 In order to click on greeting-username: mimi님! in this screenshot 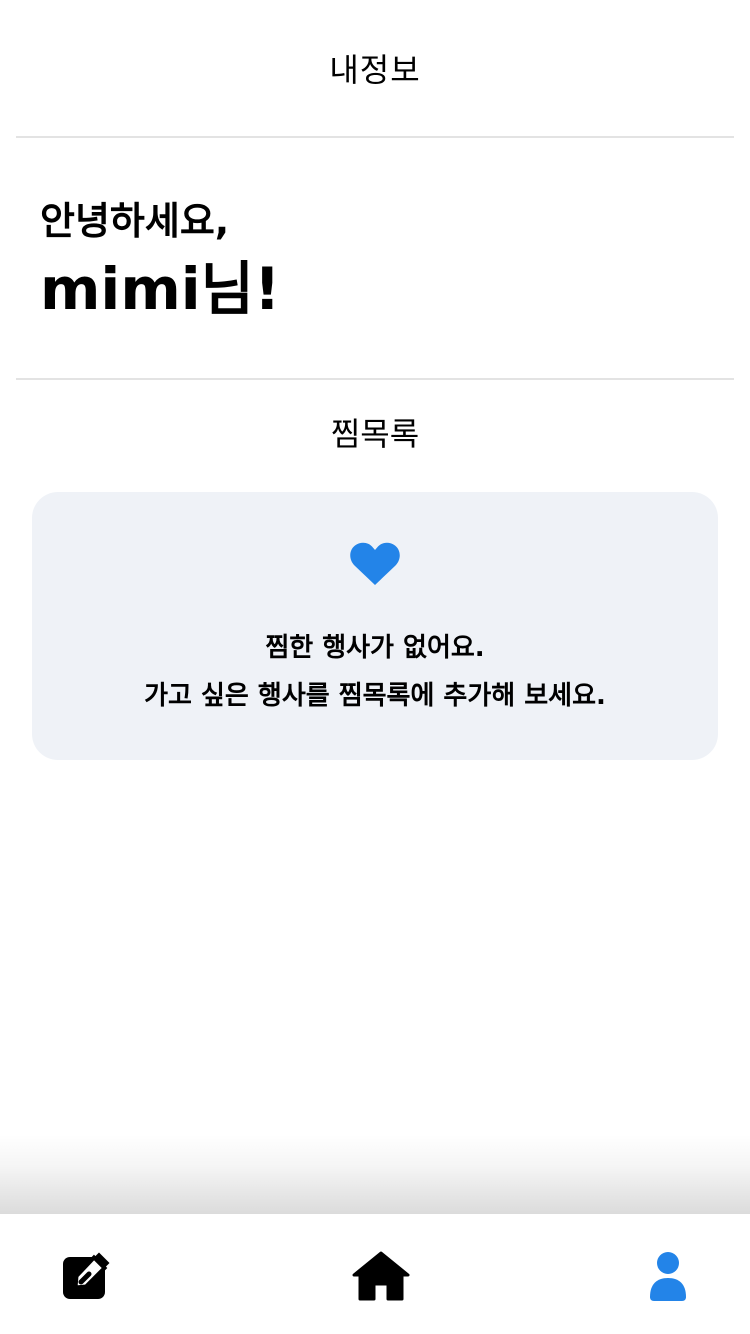, I will do `click(160, 289)`.